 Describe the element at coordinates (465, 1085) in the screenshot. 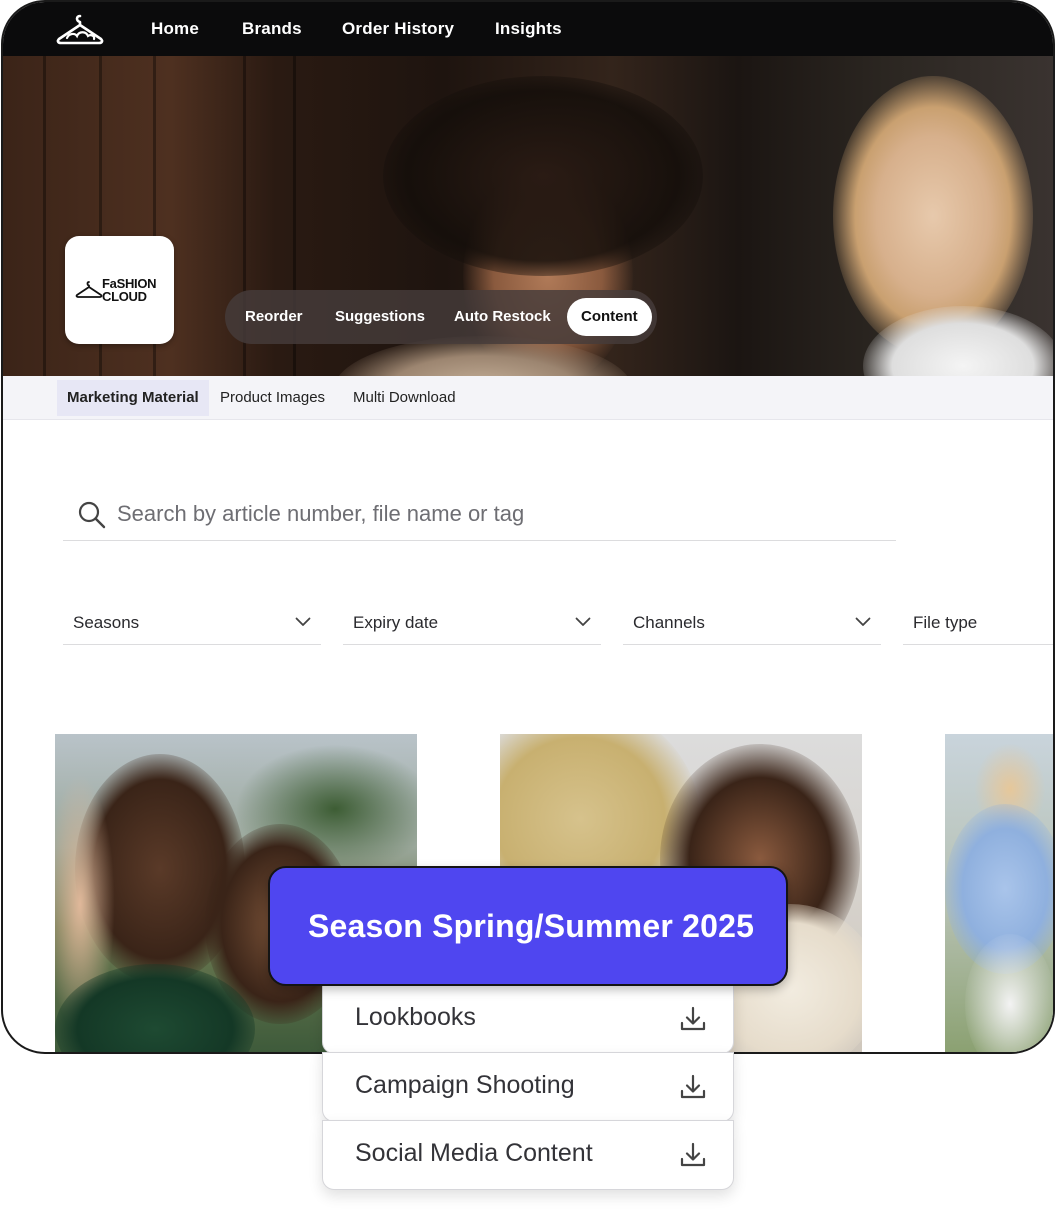

I see `download-item-label: Campaign Shooting` at that location.